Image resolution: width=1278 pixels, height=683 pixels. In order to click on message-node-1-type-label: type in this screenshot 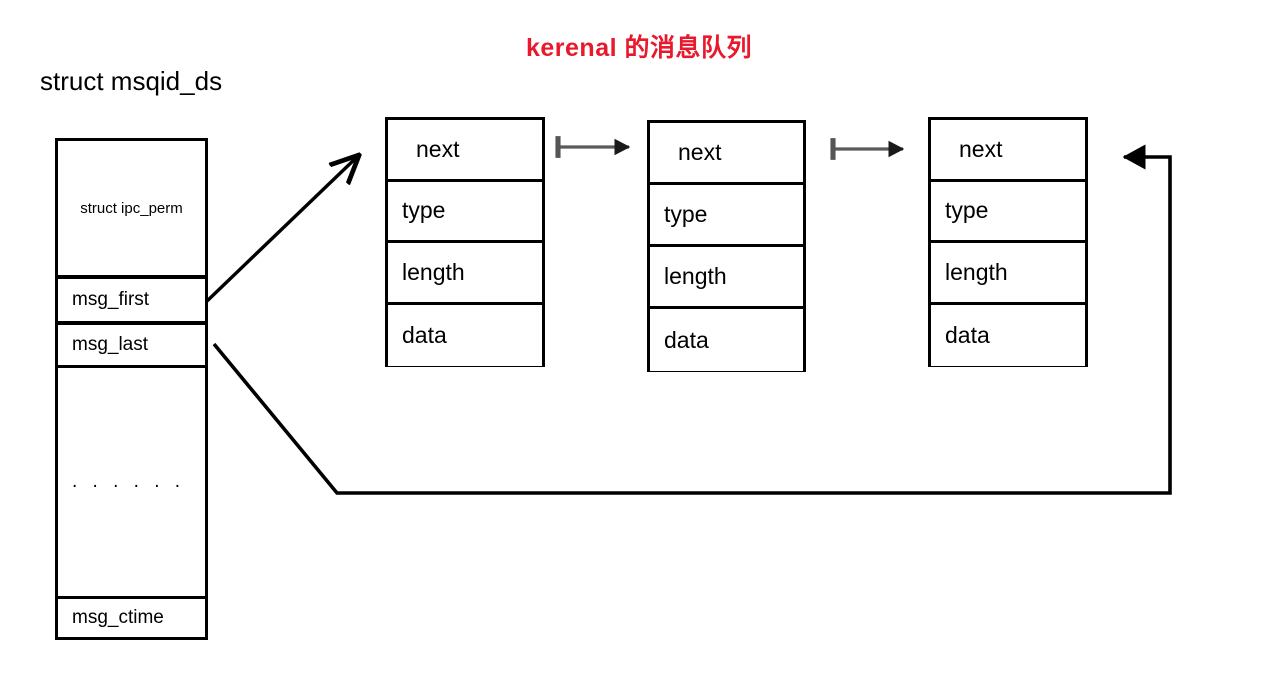, I will do `click(424, 210)`.